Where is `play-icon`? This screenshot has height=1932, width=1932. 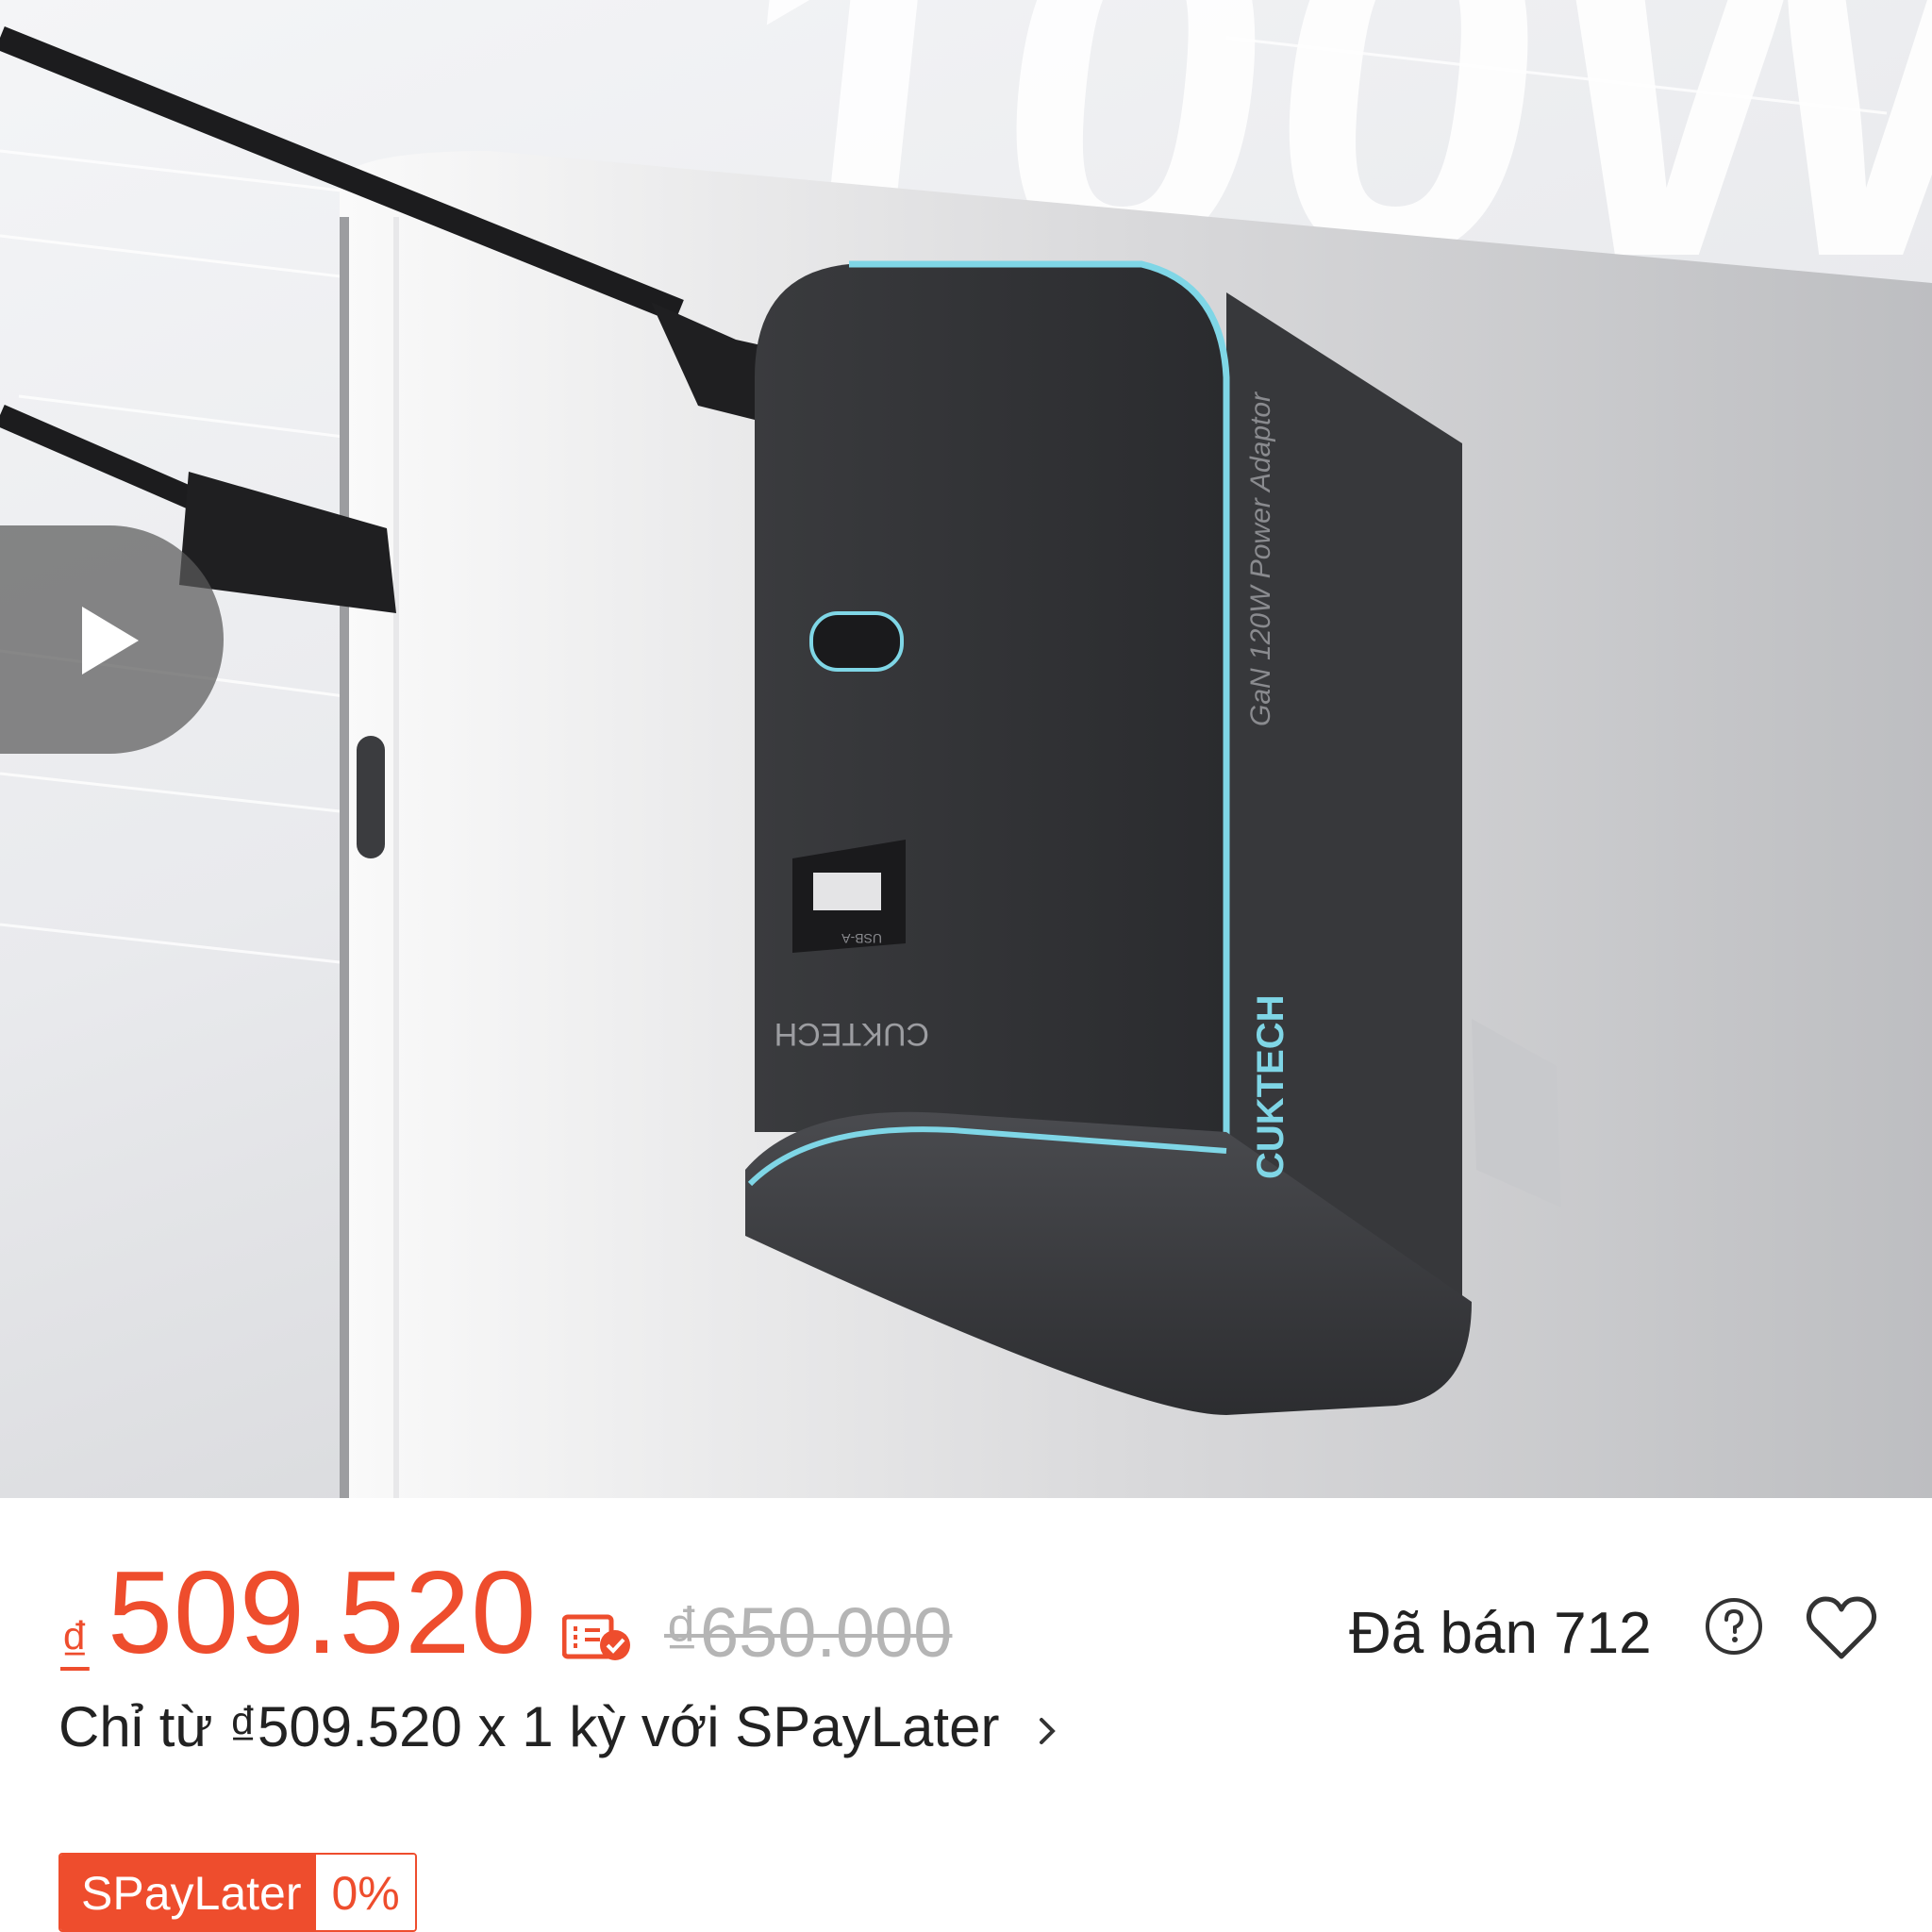
play-icon is located at coordinates (111, 641).